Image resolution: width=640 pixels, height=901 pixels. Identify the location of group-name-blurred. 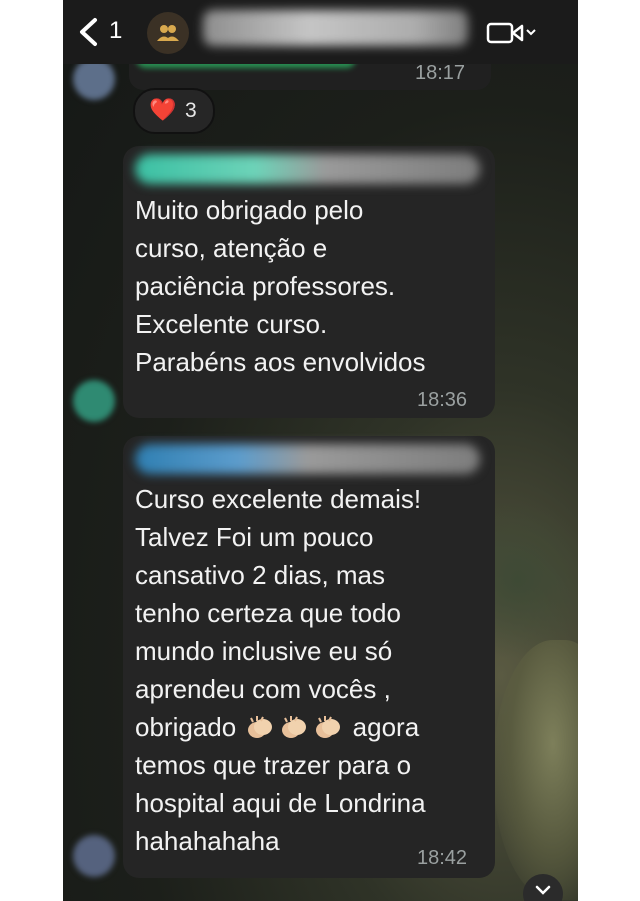
(335, 28).